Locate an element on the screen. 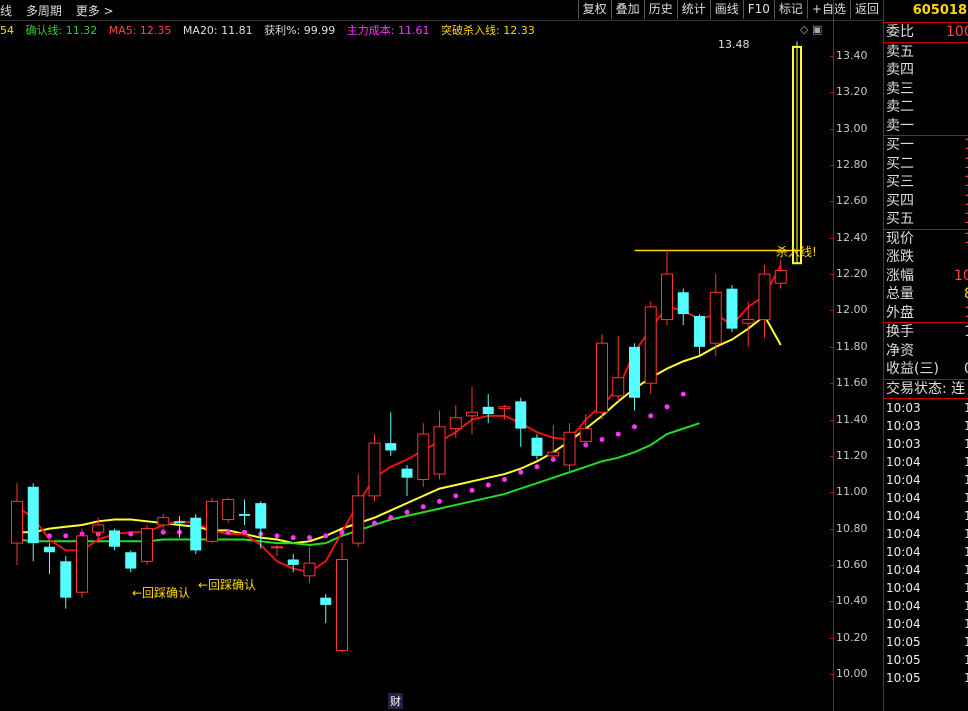 This screenshot has height=711, width=968. stat-label: 收益(三) is located at coordinates (912, 369).